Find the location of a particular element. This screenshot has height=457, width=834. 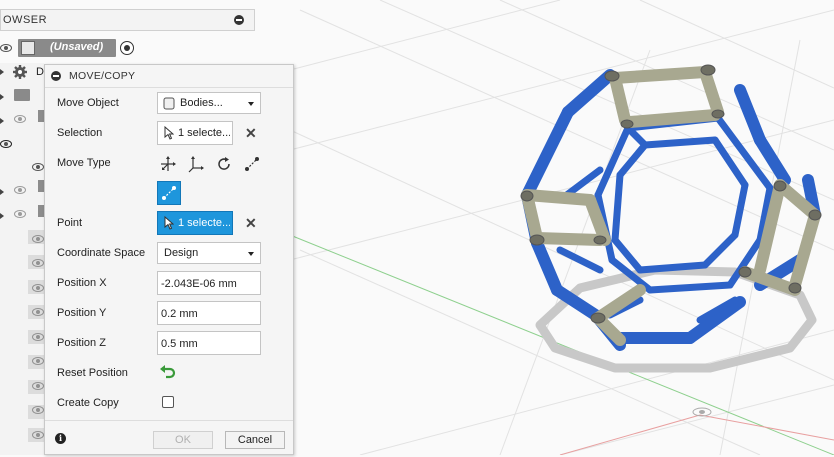

coordinate-space-label: Coordinate Space is located at coordinates (101, 253).